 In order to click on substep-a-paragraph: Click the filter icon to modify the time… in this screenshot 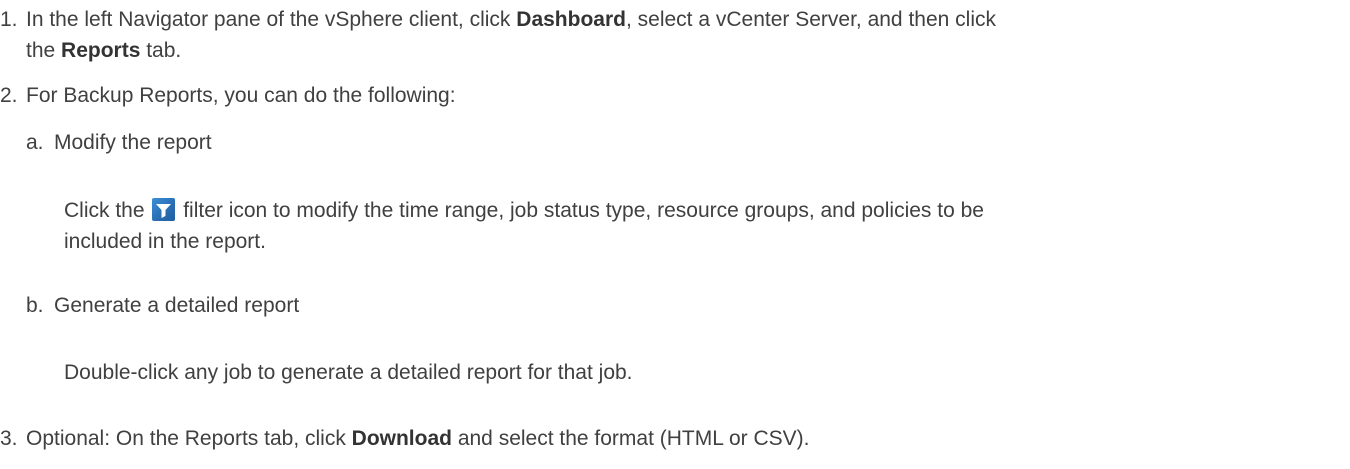, I will do `click(524, 211)`.